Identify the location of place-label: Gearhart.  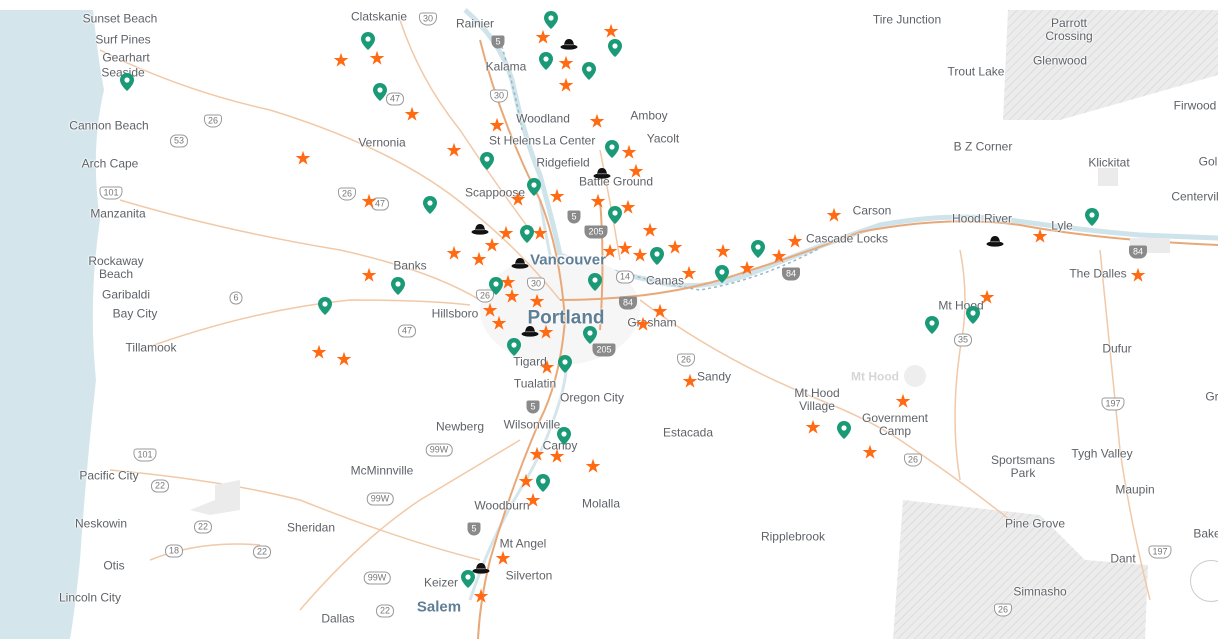
(126, 57).